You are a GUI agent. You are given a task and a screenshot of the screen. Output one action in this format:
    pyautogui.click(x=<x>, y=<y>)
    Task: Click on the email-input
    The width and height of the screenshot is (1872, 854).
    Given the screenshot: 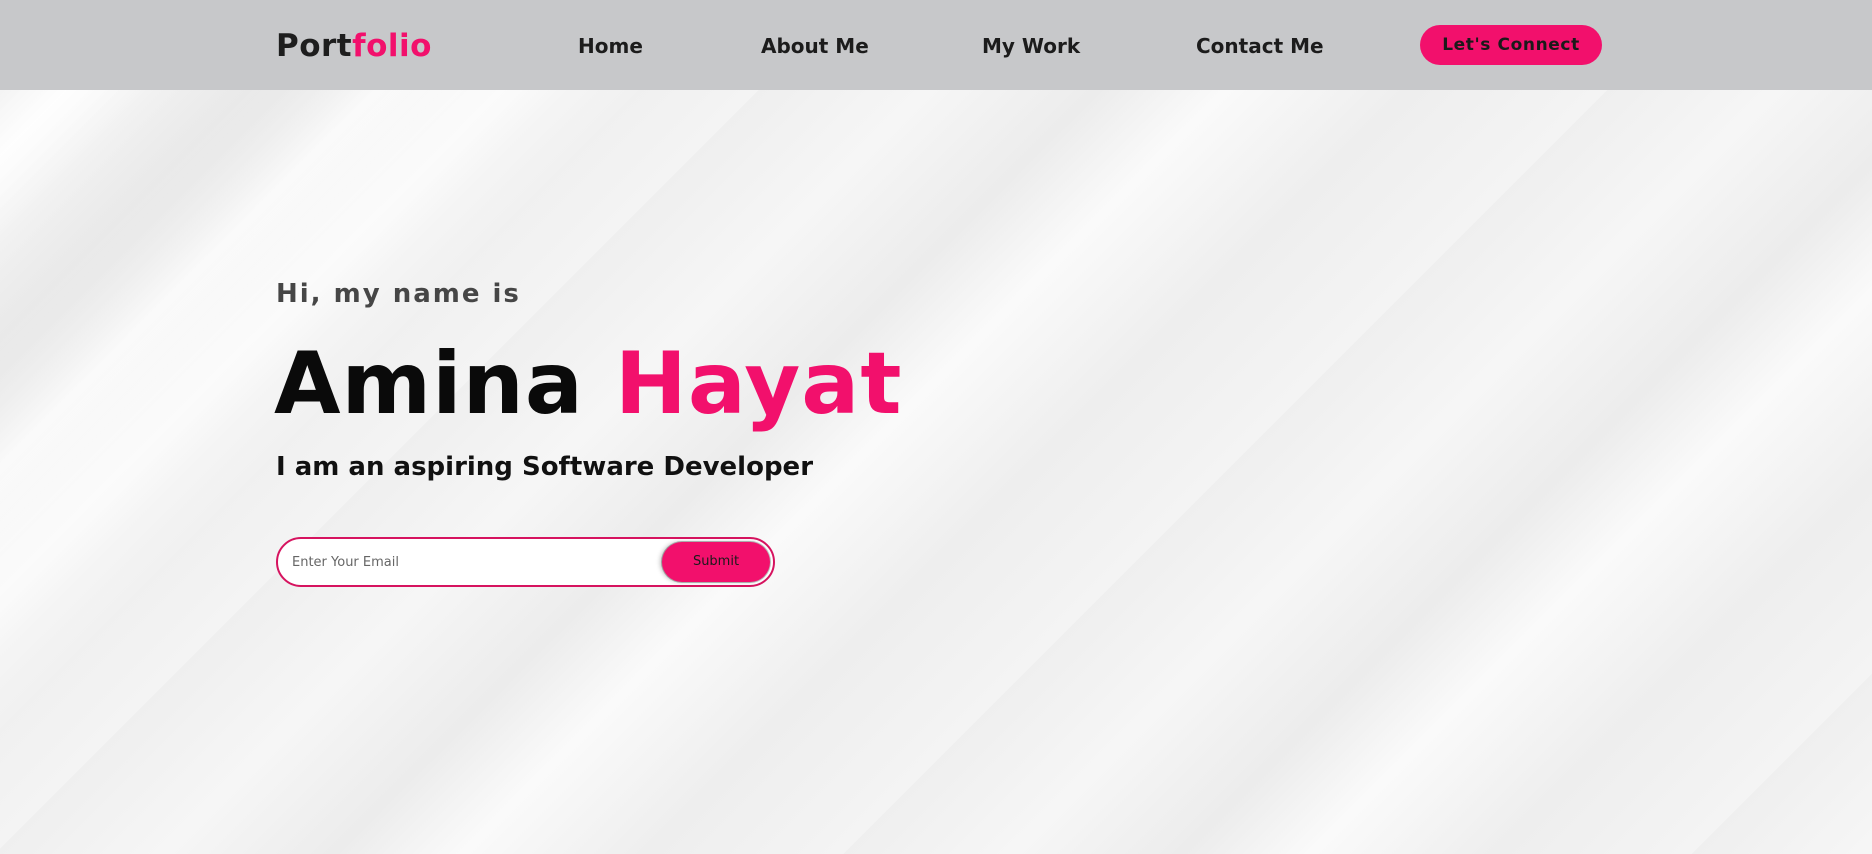 What is the action you would take?
    pyautogui.click(x=462, y=562)
    